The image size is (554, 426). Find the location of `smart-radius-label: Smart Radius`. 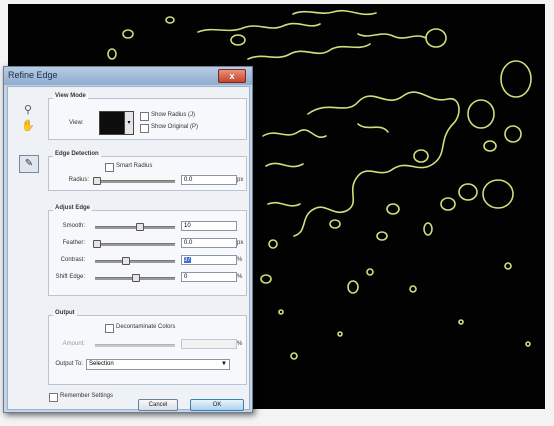

smart-radius-label: Smart Radius is located at coordinates (134, 166).